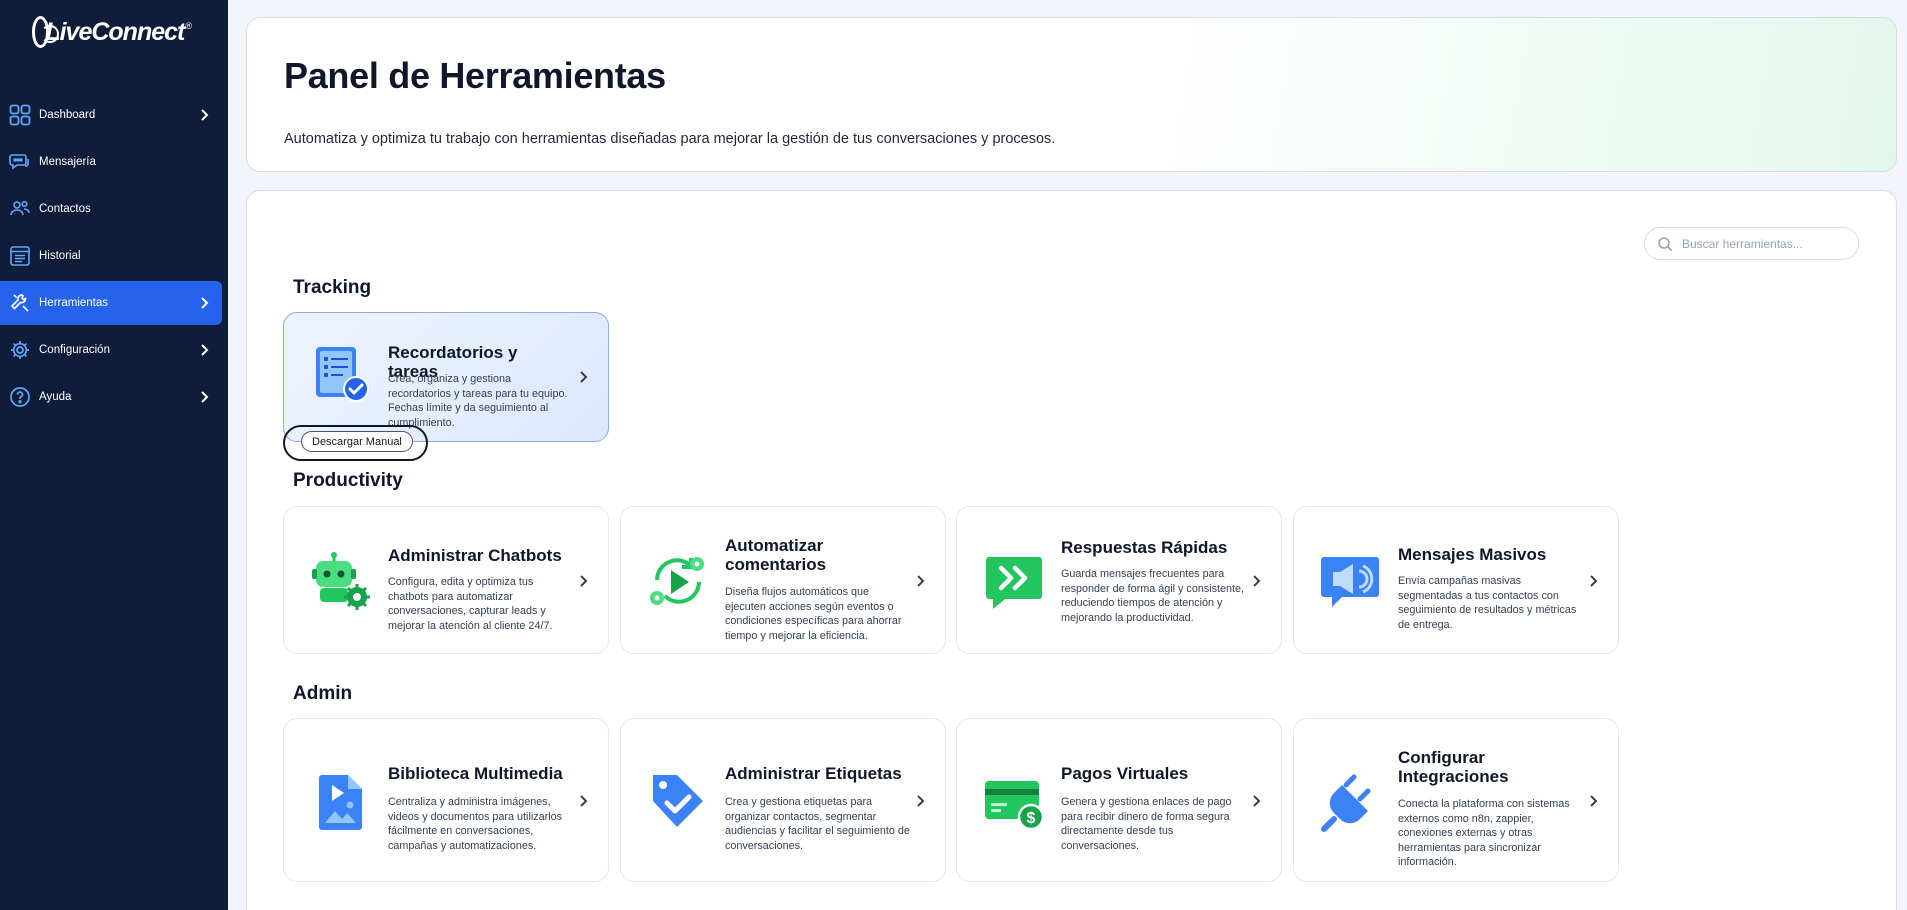 The image size is (1907, 910). Describe the element at coordinates (67, 162) in the screenshot. I see `sidebar-item-label: Mensajería` at that location.